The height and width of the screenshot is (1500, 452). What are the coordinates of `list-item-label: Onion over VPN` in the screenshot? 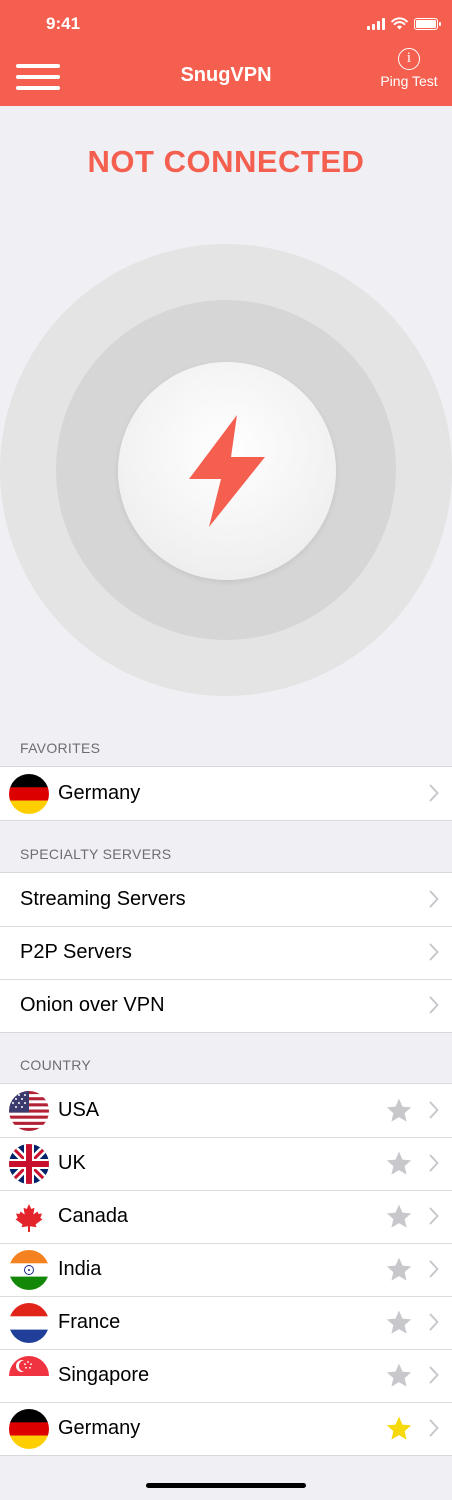 It's located at (92, 1005).